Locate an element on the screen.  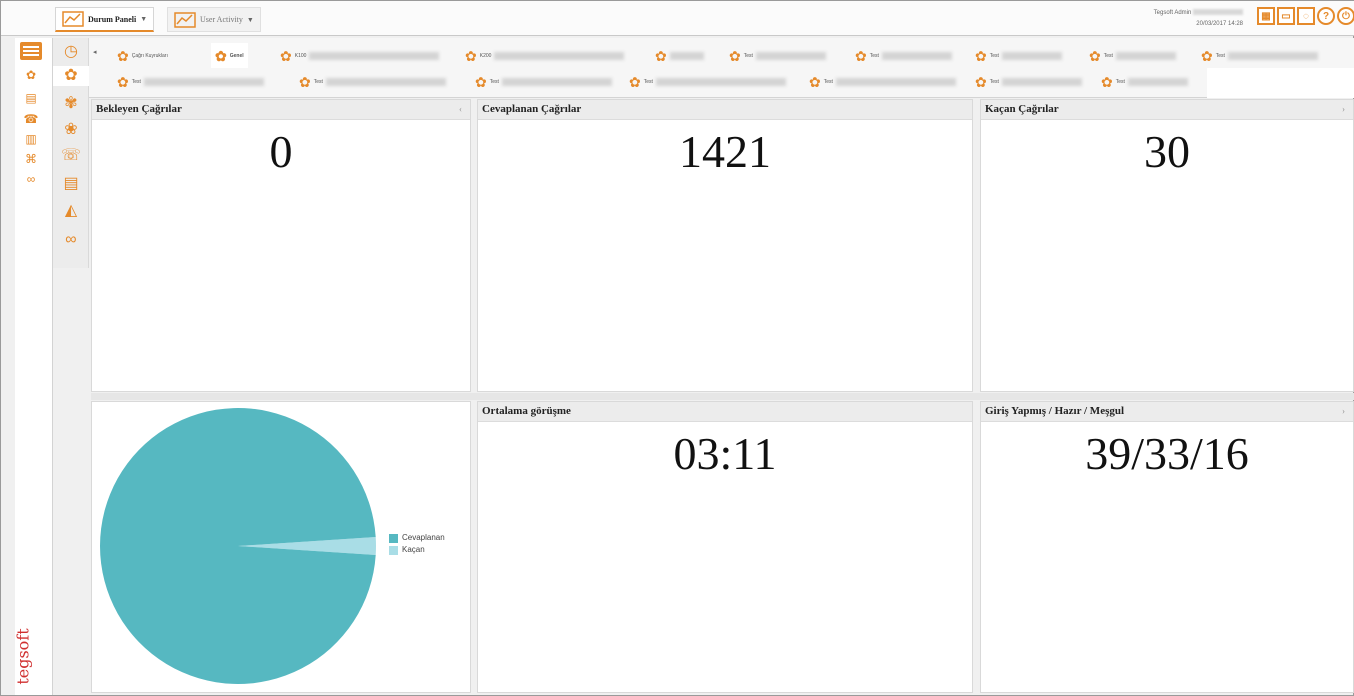
clock-icon: ◷ is located at coordinates (71, 52).